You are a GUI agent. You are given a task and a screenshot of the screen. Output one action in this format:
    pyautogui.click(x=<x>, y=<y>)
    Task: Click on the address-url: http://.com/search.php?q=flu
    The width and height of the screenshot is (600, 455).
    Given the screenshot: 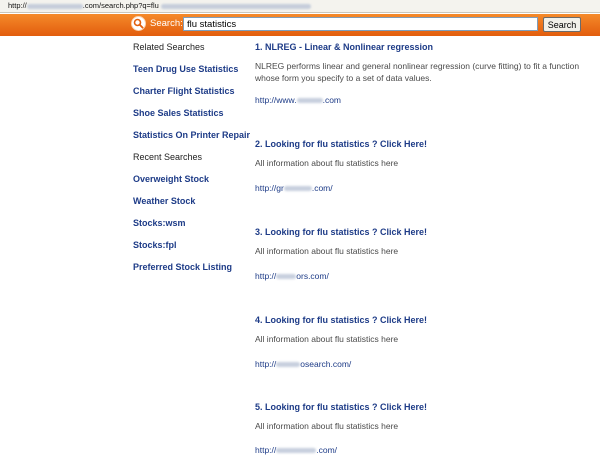 What is the action you would take?
    pyautogui.click(x=159, y=5)
    